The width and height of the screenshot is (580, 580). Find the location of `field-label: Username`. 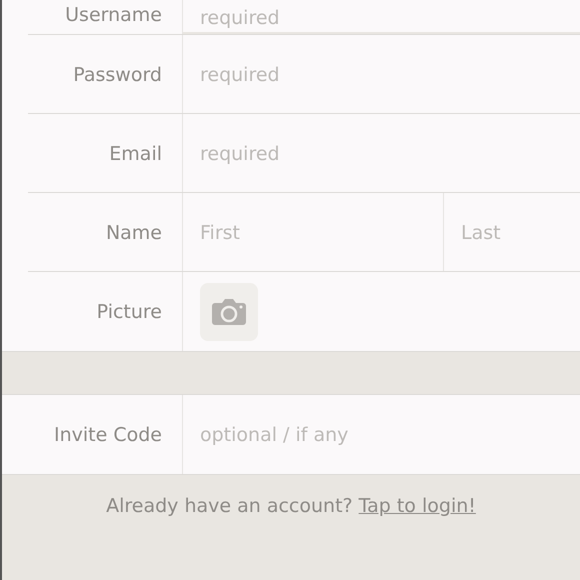

field-label: Username is located at coordinates (113, 15).